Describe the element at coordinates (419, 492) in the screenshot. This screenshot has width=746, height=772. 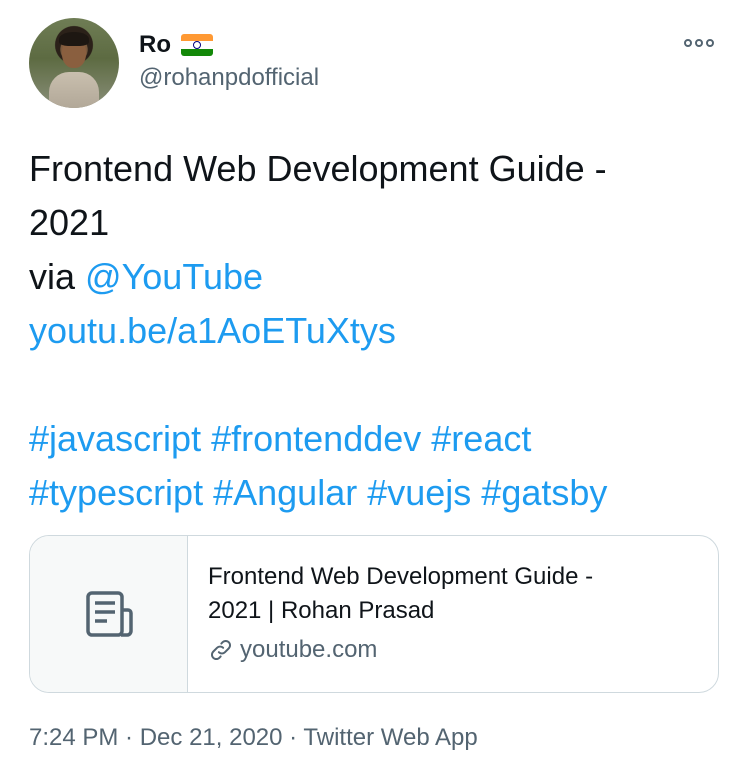
I see `hashtag-link: #vuejs` at that location.